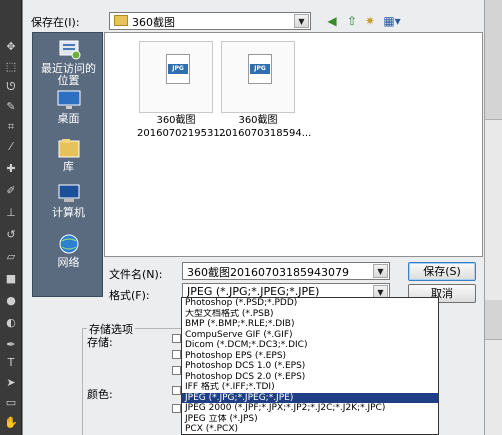  What do you see at coordinates (493, 217) in the screenshot?
I see `photoshop-right-panel` at bounding box center [493, 217].